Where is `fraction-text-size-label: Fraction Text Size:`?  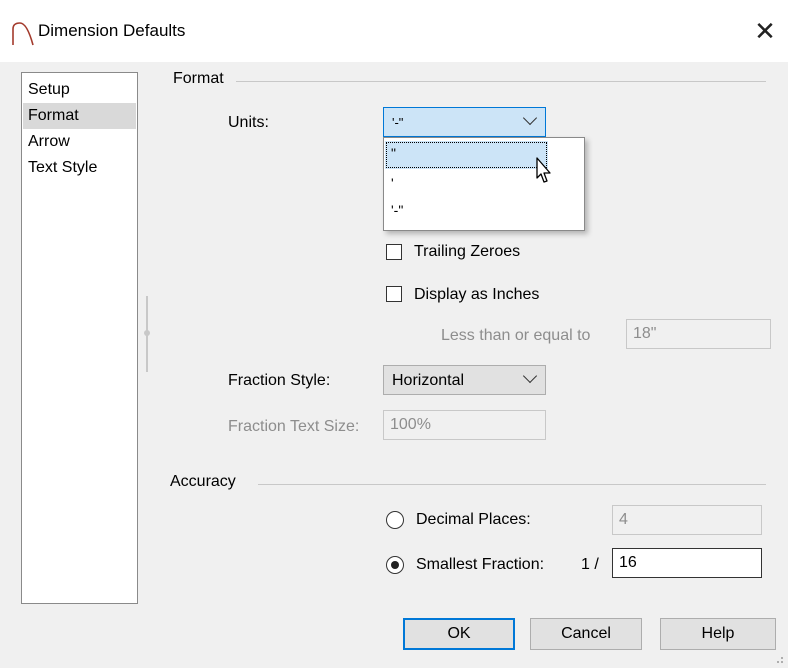
fraction-text-size-label: Fraction Text Size: is located at coordinates (294, 426).